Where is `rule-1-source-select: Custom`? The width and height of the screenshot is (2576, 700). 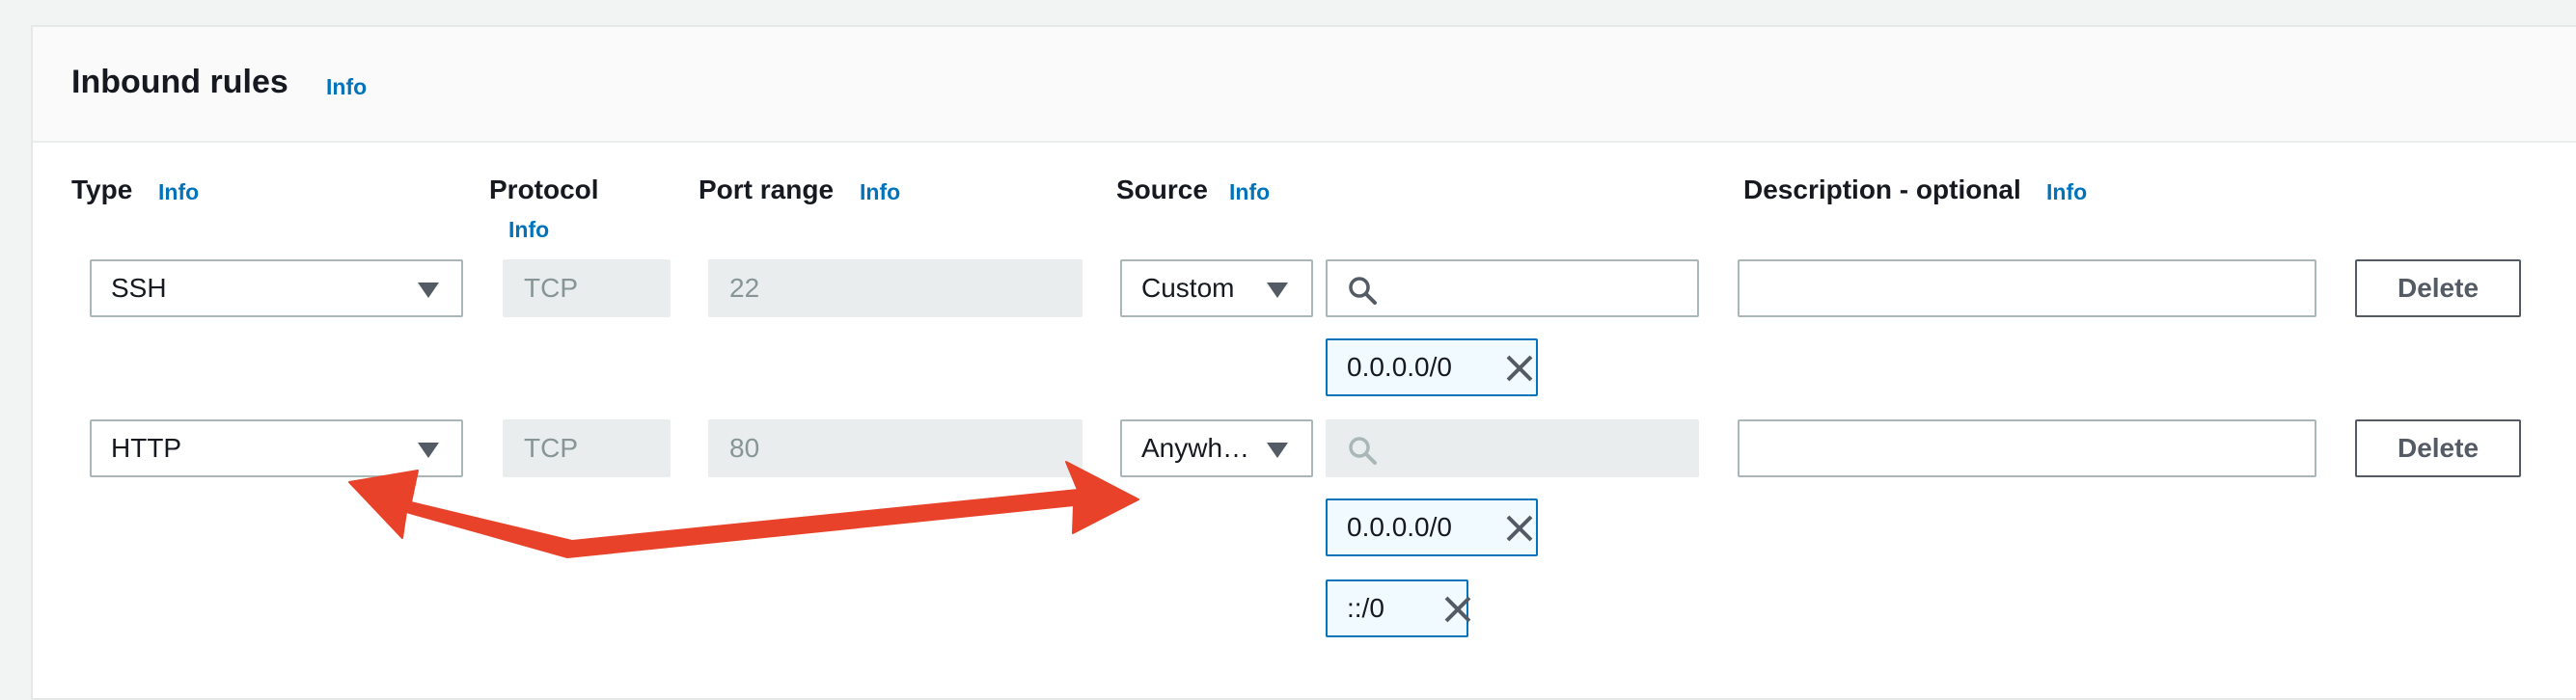
rule-1-source-select: Custom is located at coordinates (1217, 288).